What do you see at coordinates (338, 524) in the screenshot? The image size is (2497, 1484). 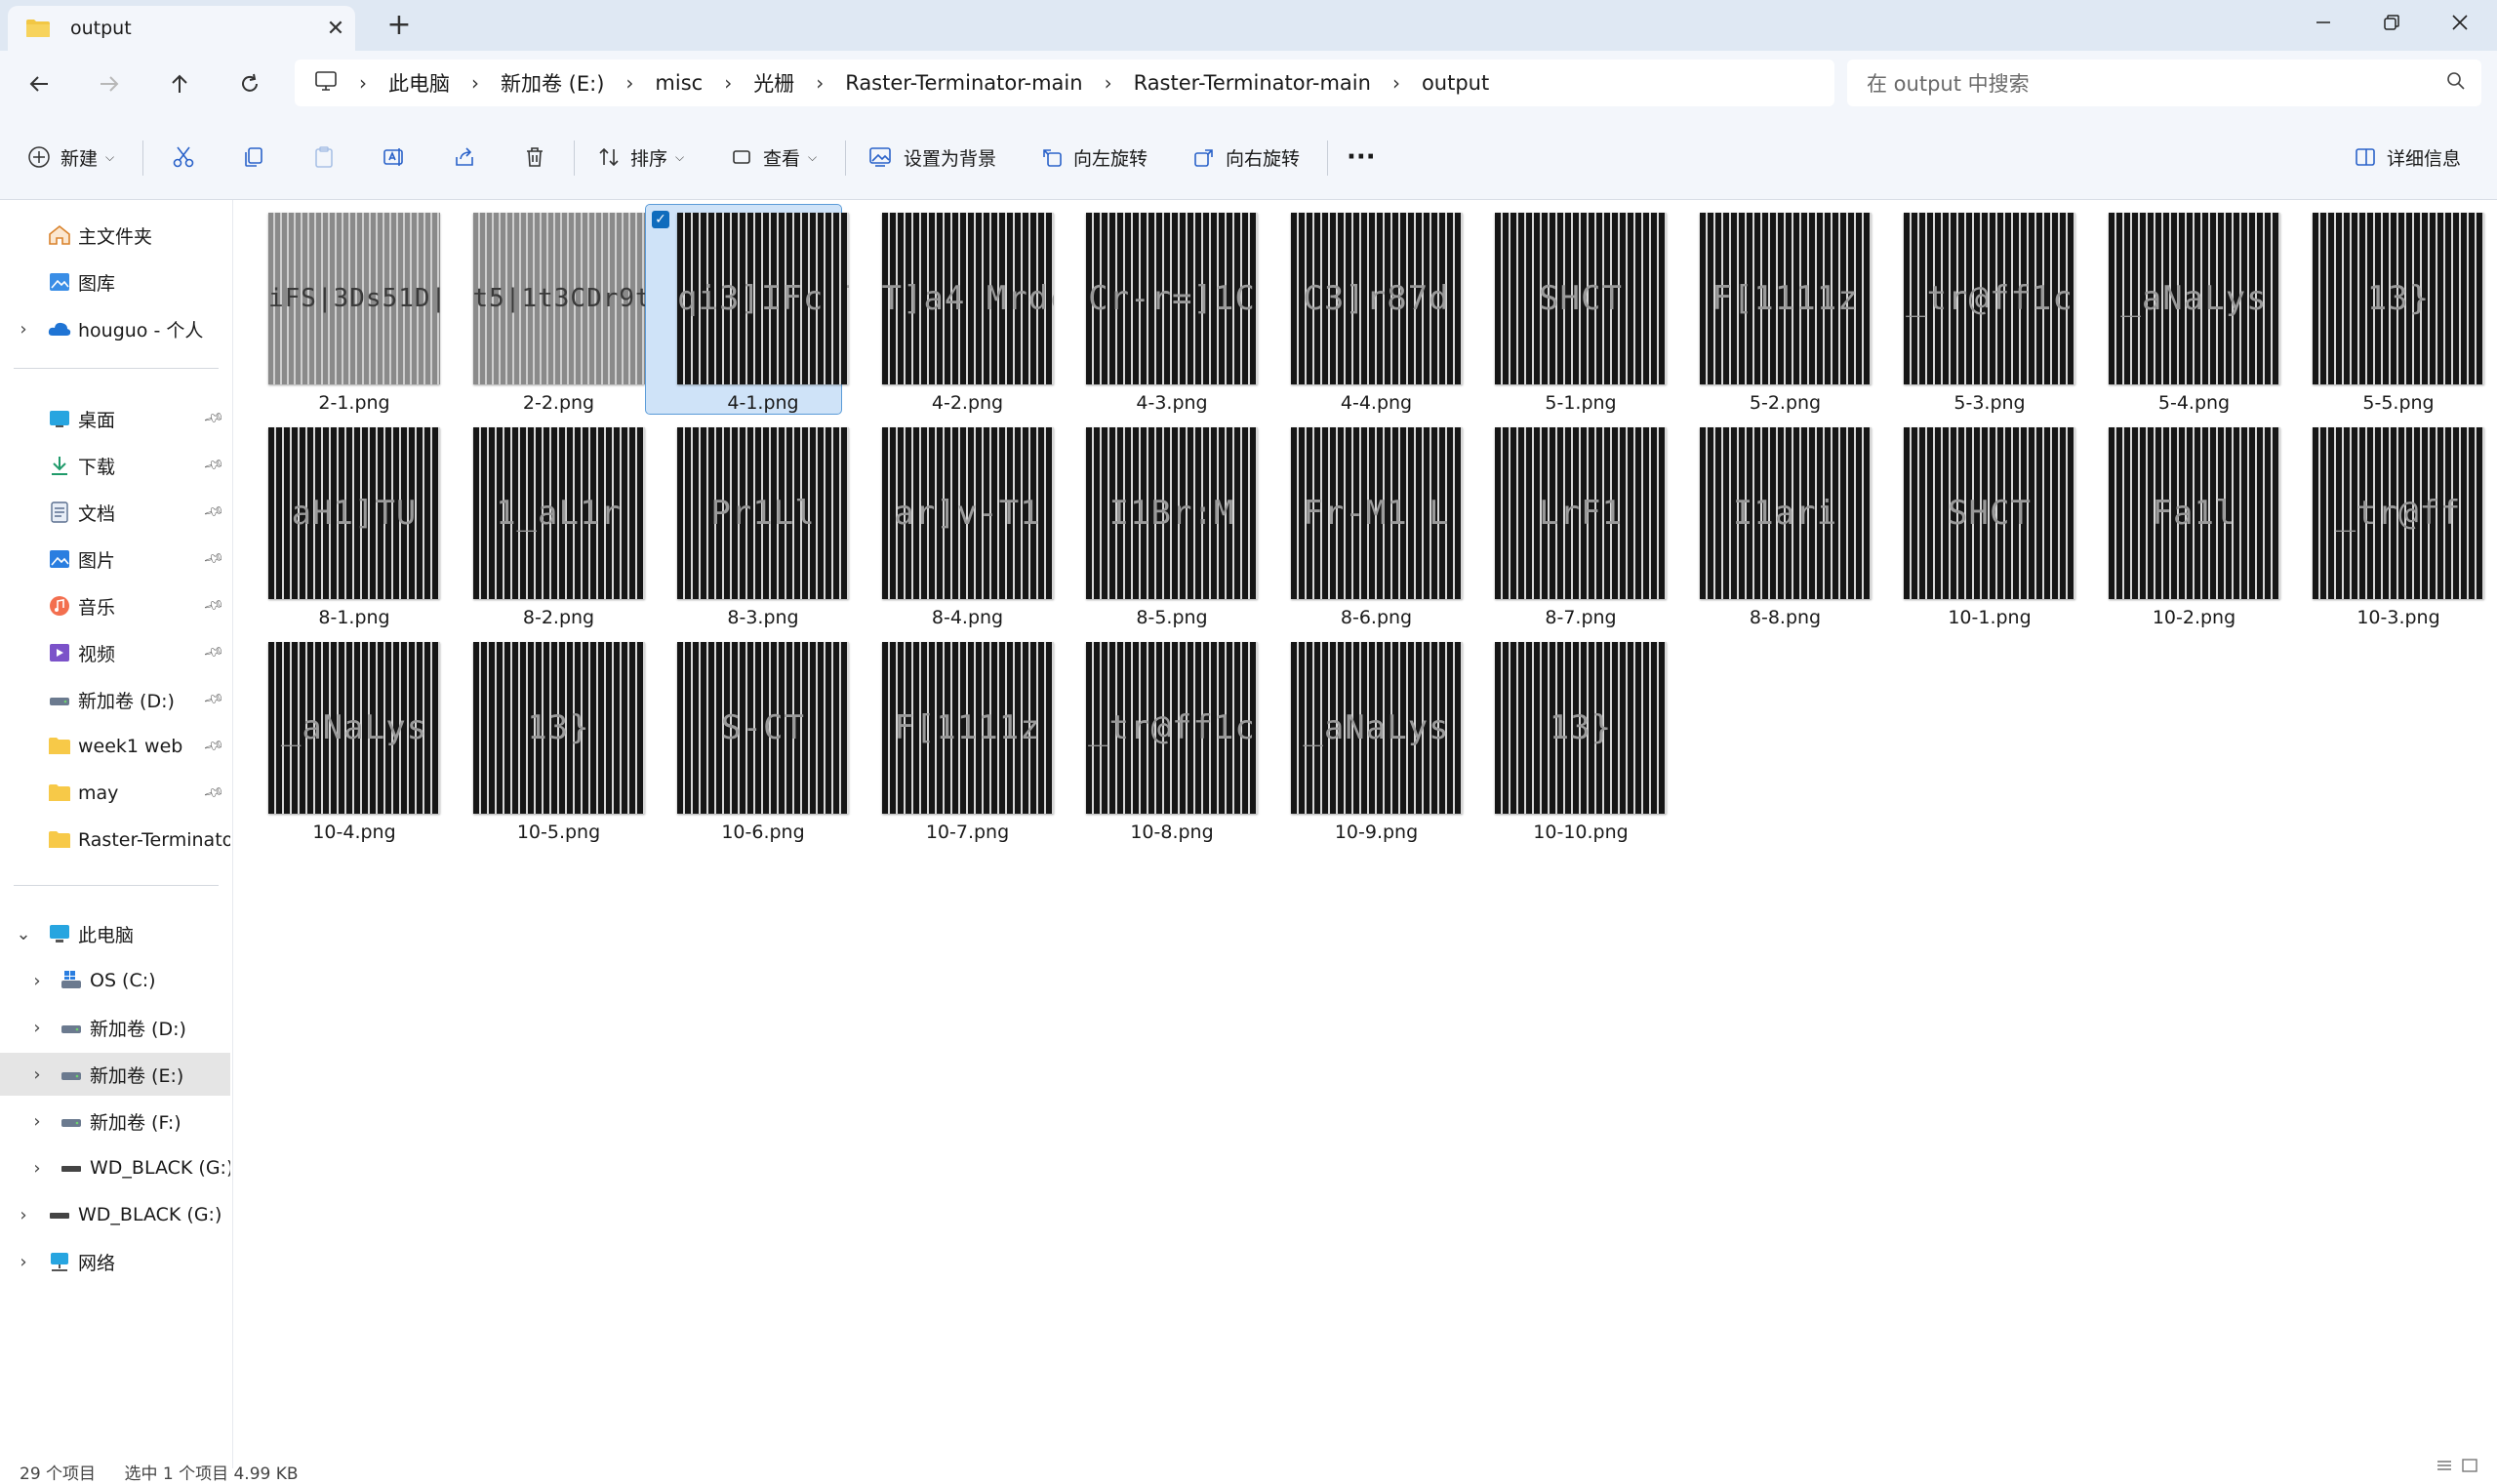 I see `file-item: aH1]TU 8-1.png` at bounding box center [338, 524].